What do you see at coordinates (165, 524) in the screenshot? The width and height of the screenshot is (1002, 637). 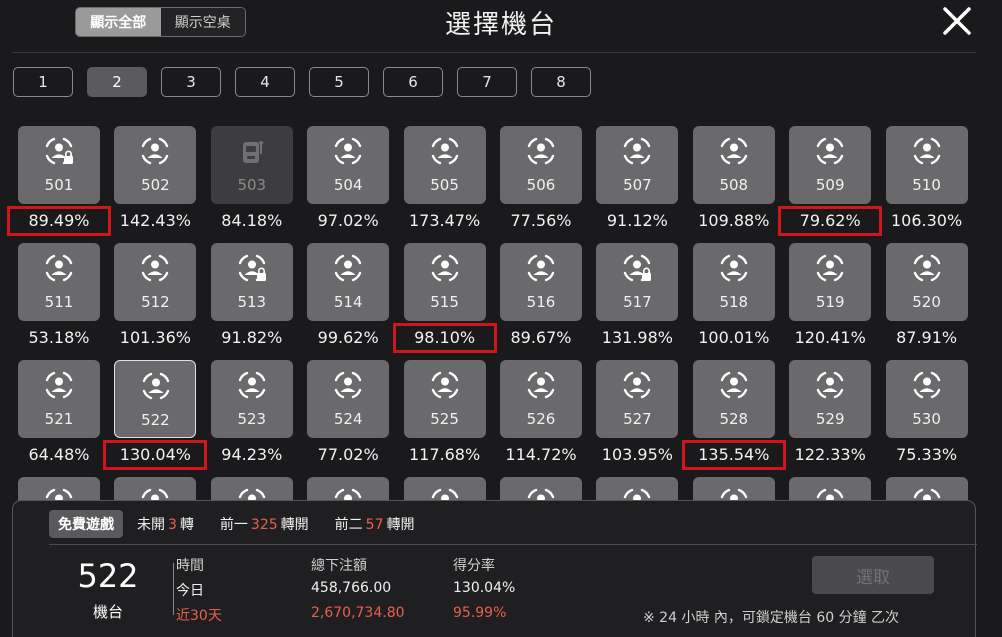 I see `unopened-stat: 未開 3 轉` at bounding box center [165, 524].